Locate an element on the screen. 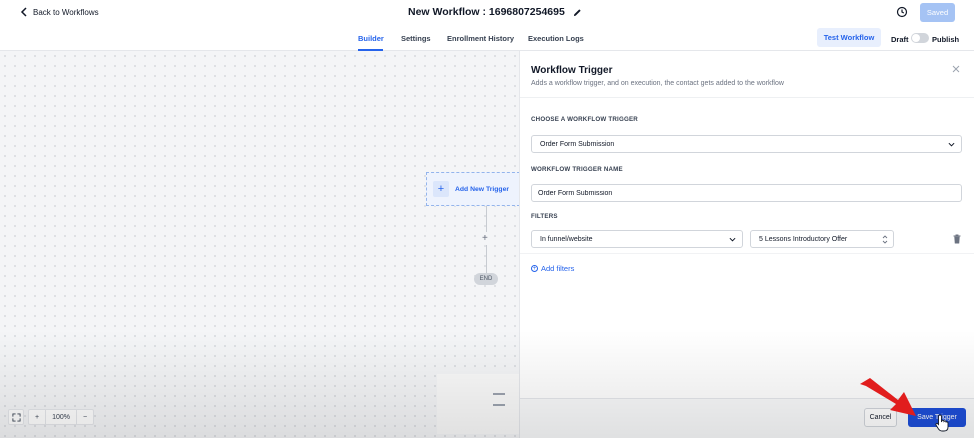 This screenshot has width=974, height=438. filter-field-select: In funnel/website is located at coordinates (637, 239).